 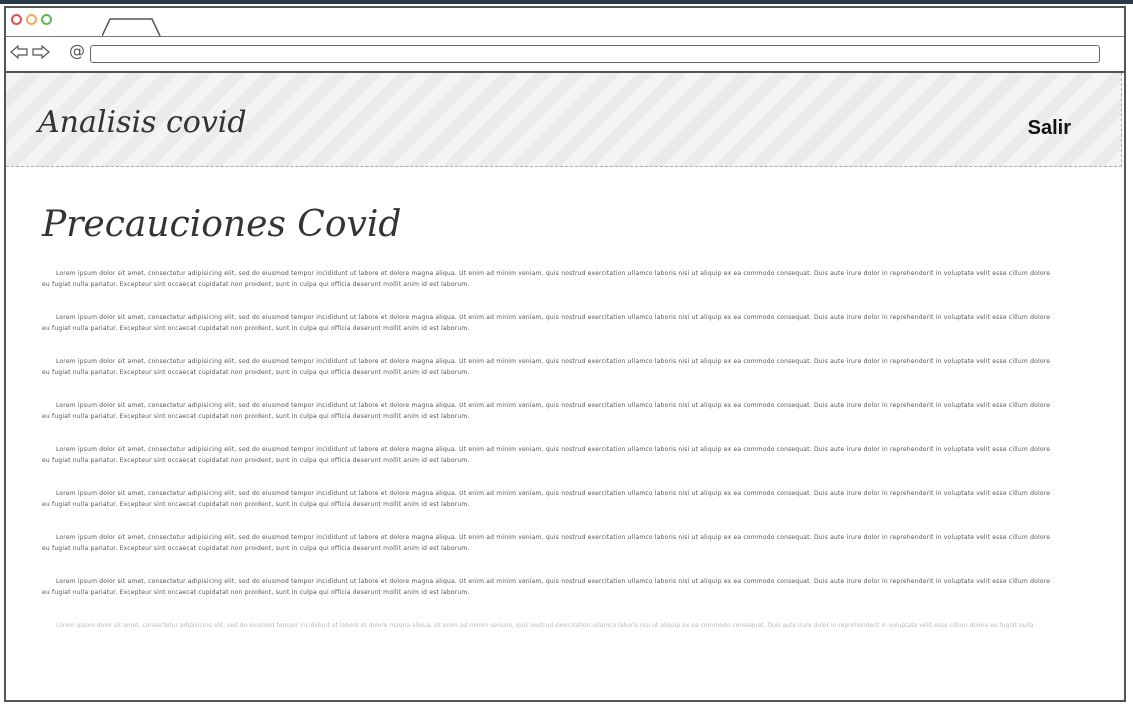 I want to click on browser-tab, so click(x=132, y=27).